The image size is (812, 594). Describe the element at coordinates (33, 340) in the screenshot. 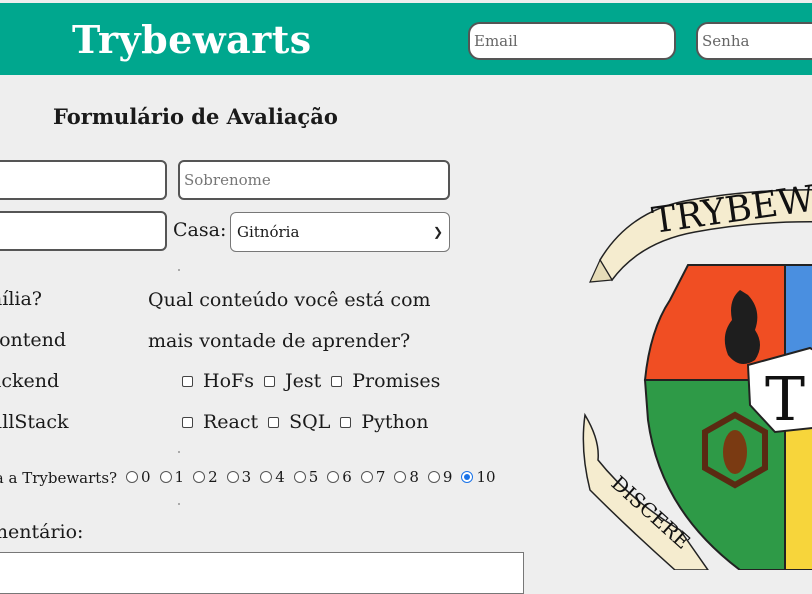

I see `family-option-frontend: rontend` at that location.